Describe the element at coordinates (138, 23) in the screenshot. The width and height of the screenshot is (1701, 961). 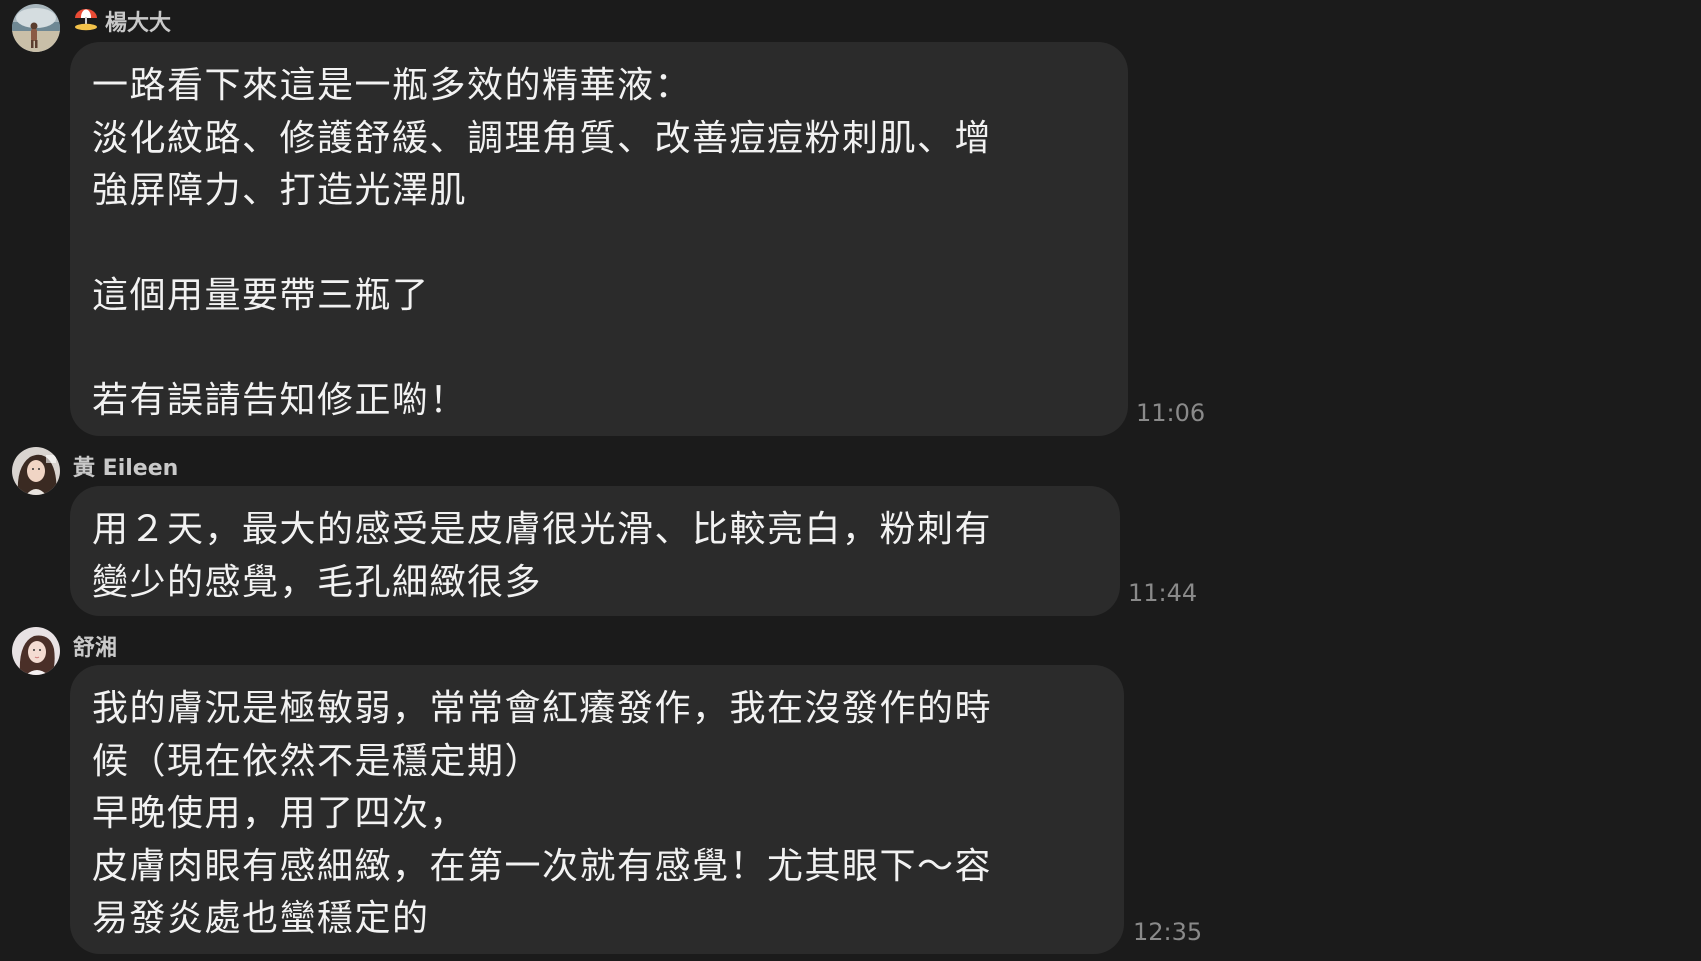
I see `sender-name-text: 楊大大` at that location.